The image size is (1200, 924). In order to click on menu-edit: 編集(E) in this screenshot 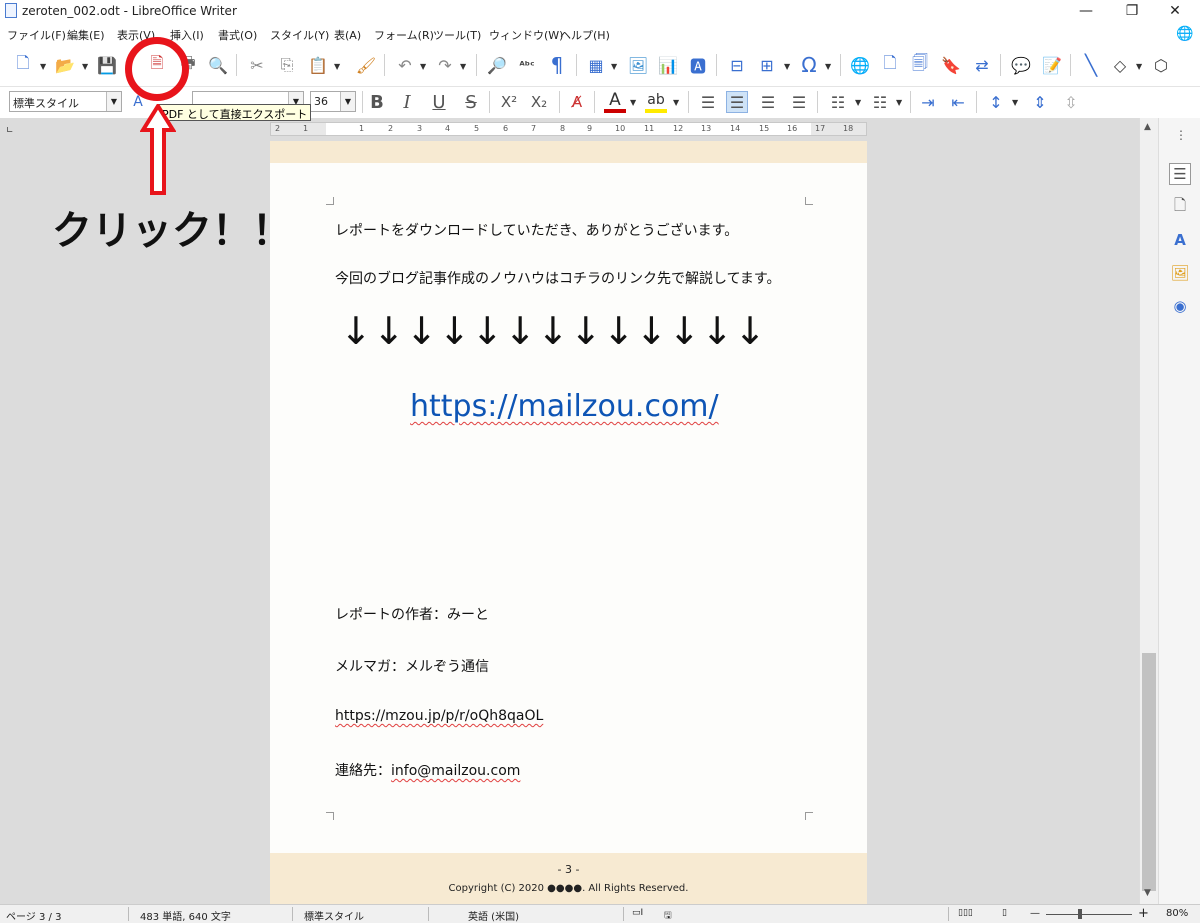, I will do `click(86, 35)`.